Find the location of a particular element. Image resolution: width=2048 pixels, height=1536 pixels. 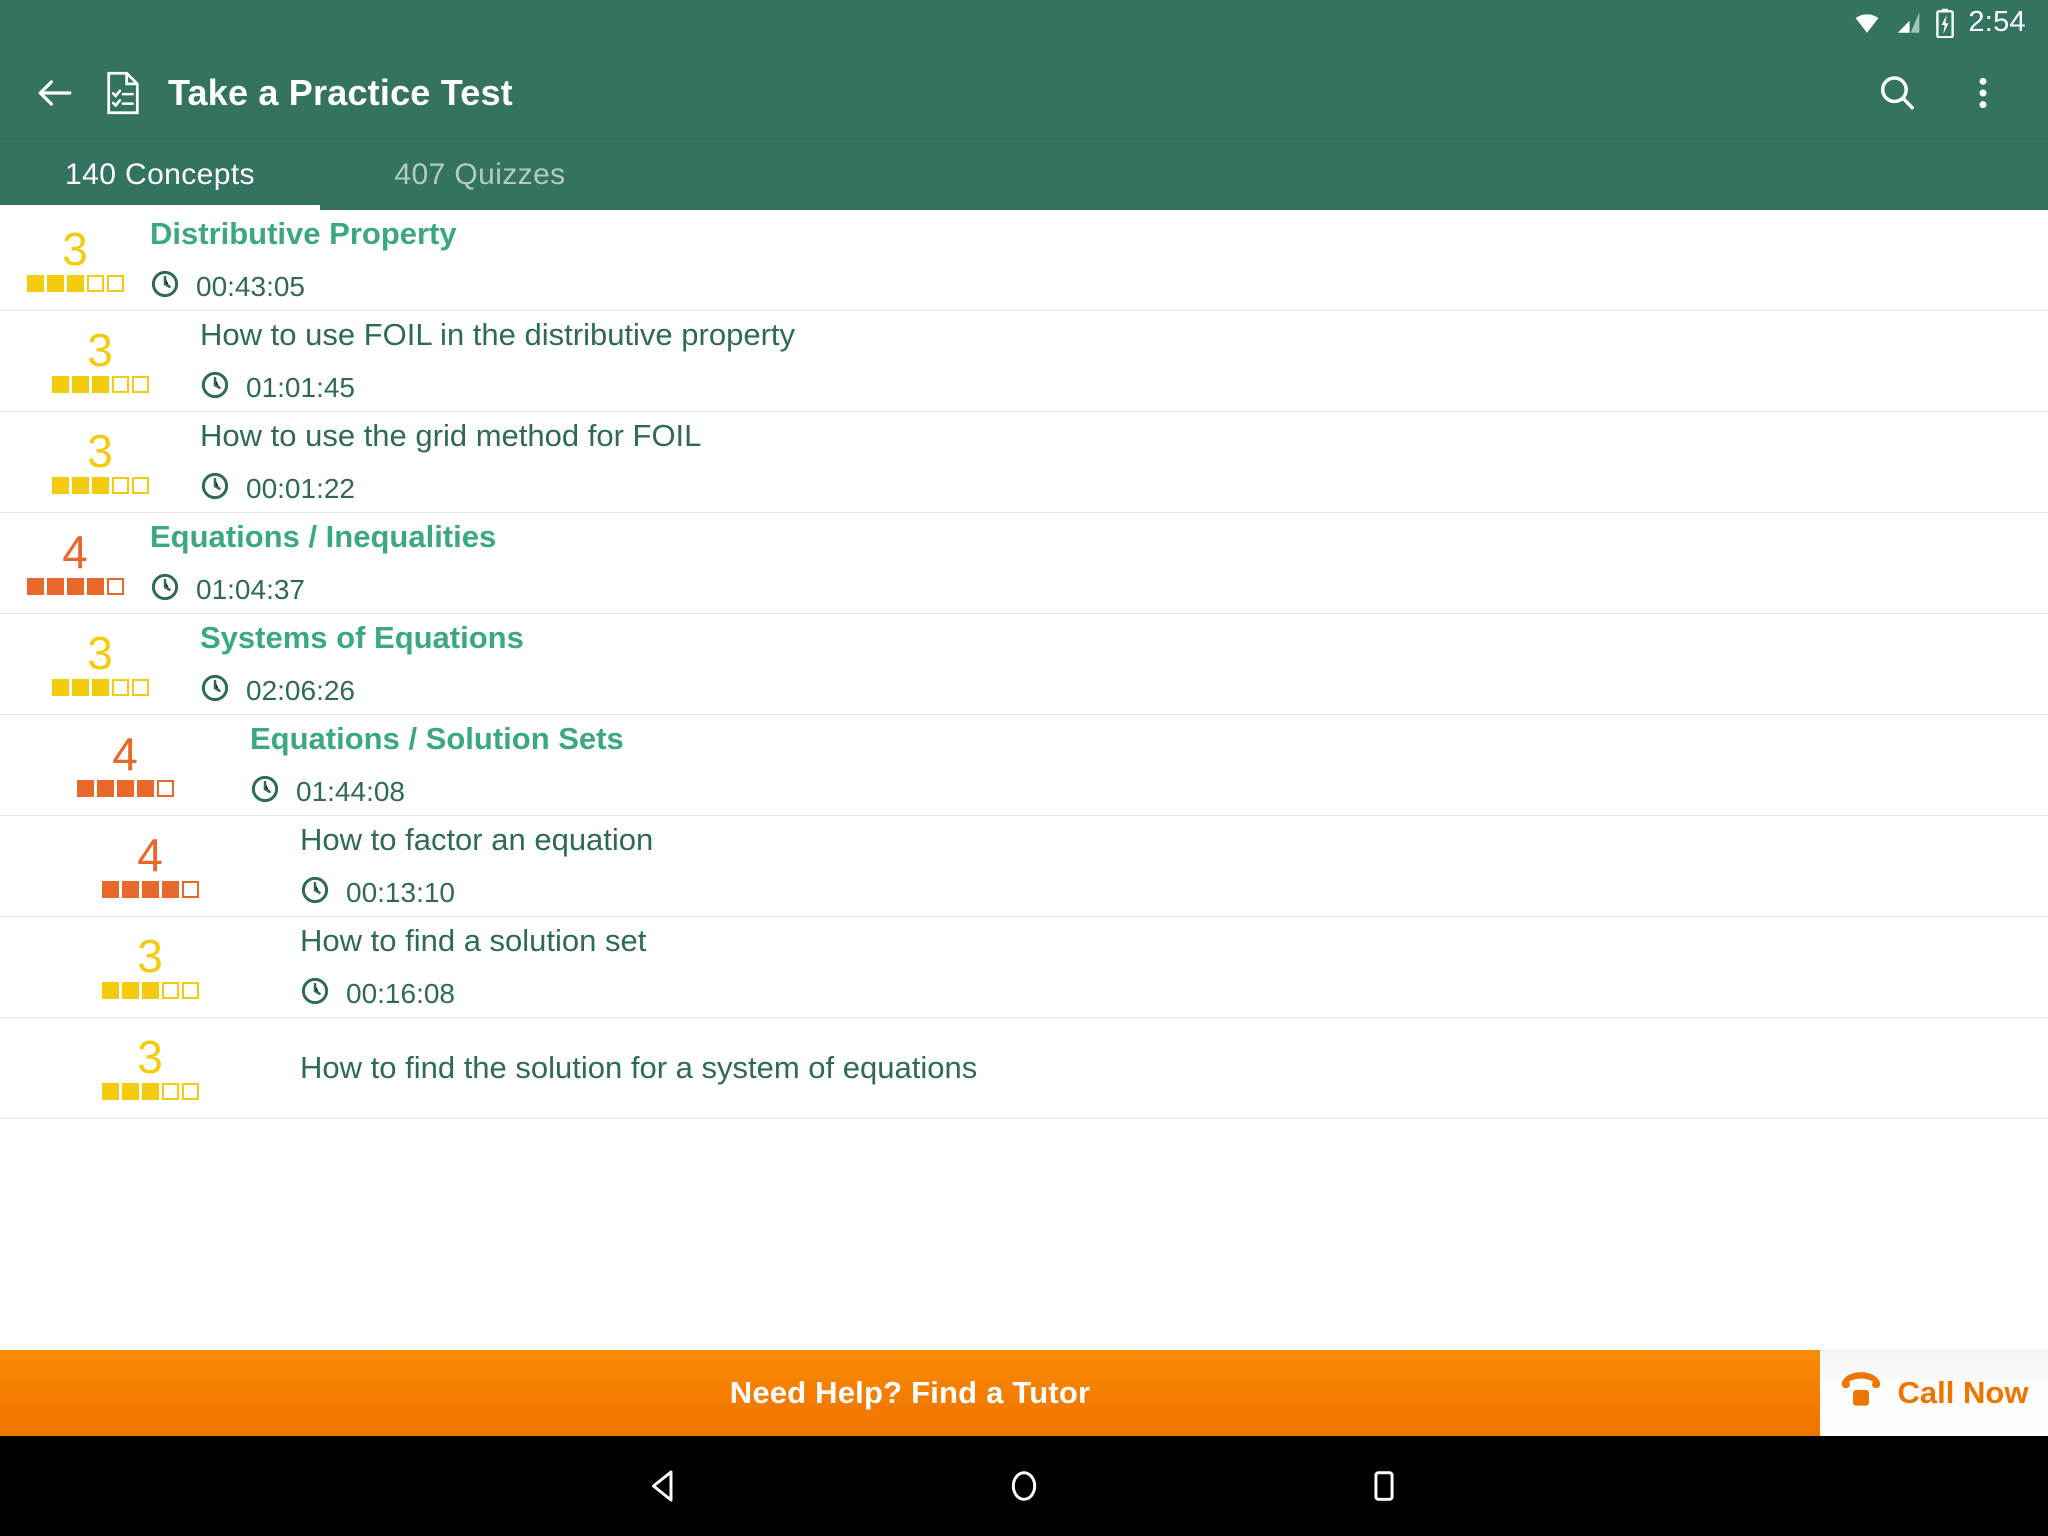

study-time: 00:13:10 is located at coordinates (1174, 892).